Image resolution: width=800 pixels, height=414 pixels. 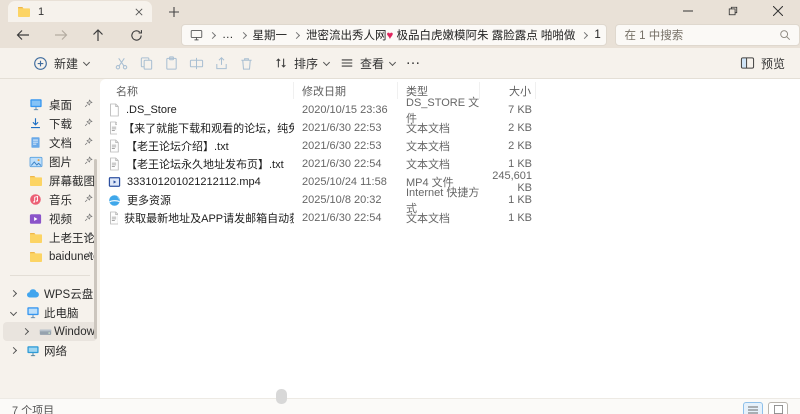 I want to click on sidebar-item-videos: 视频, so click(x=50, y=218).